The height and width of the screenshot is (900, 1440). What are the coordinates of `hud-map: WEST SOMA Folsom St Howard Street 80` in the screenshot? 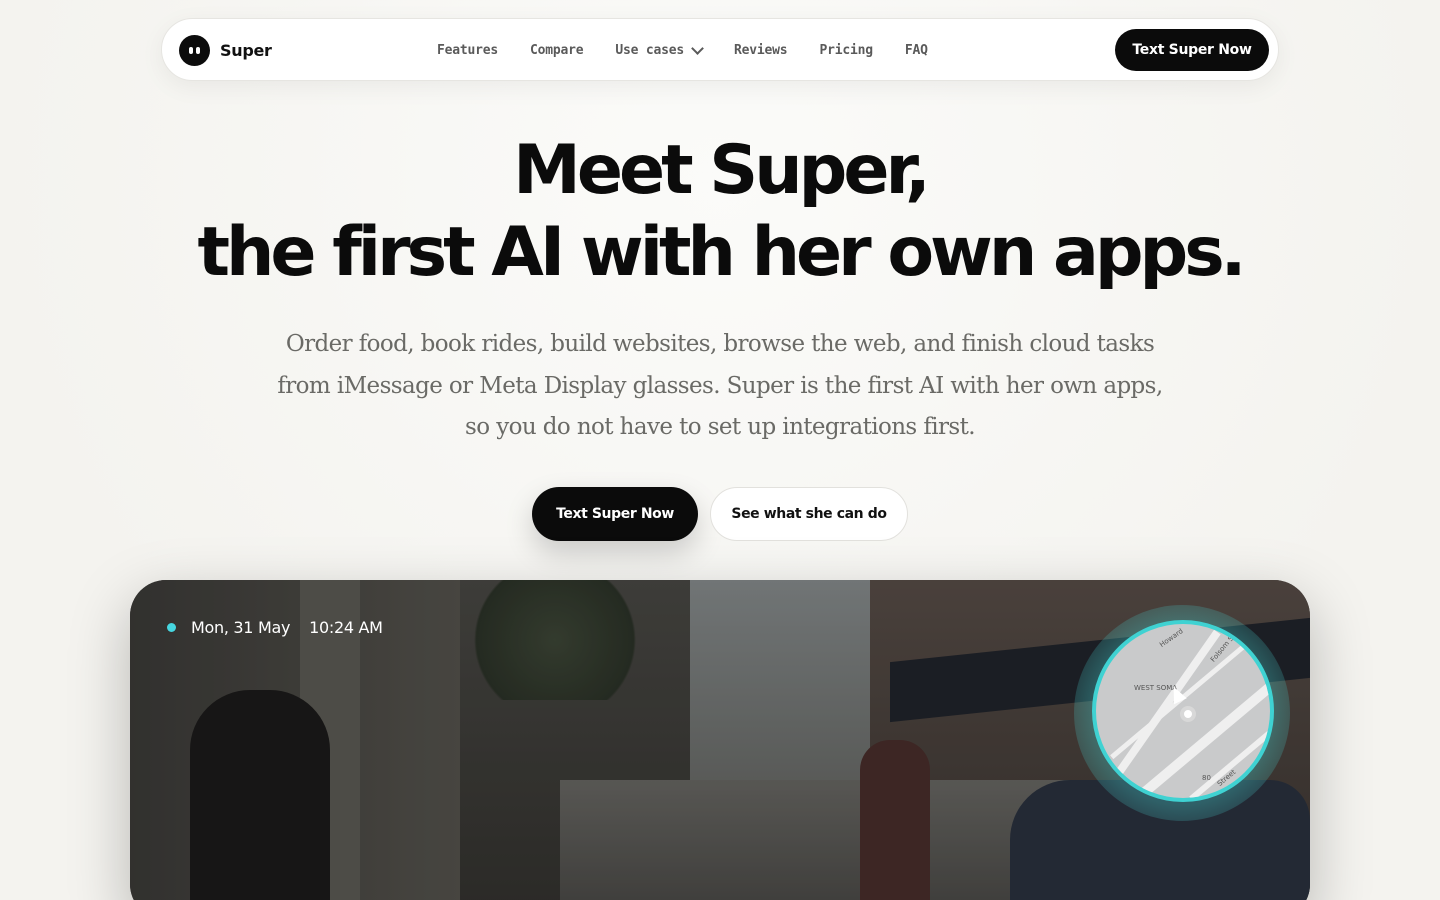 It's located at (1183, 711).